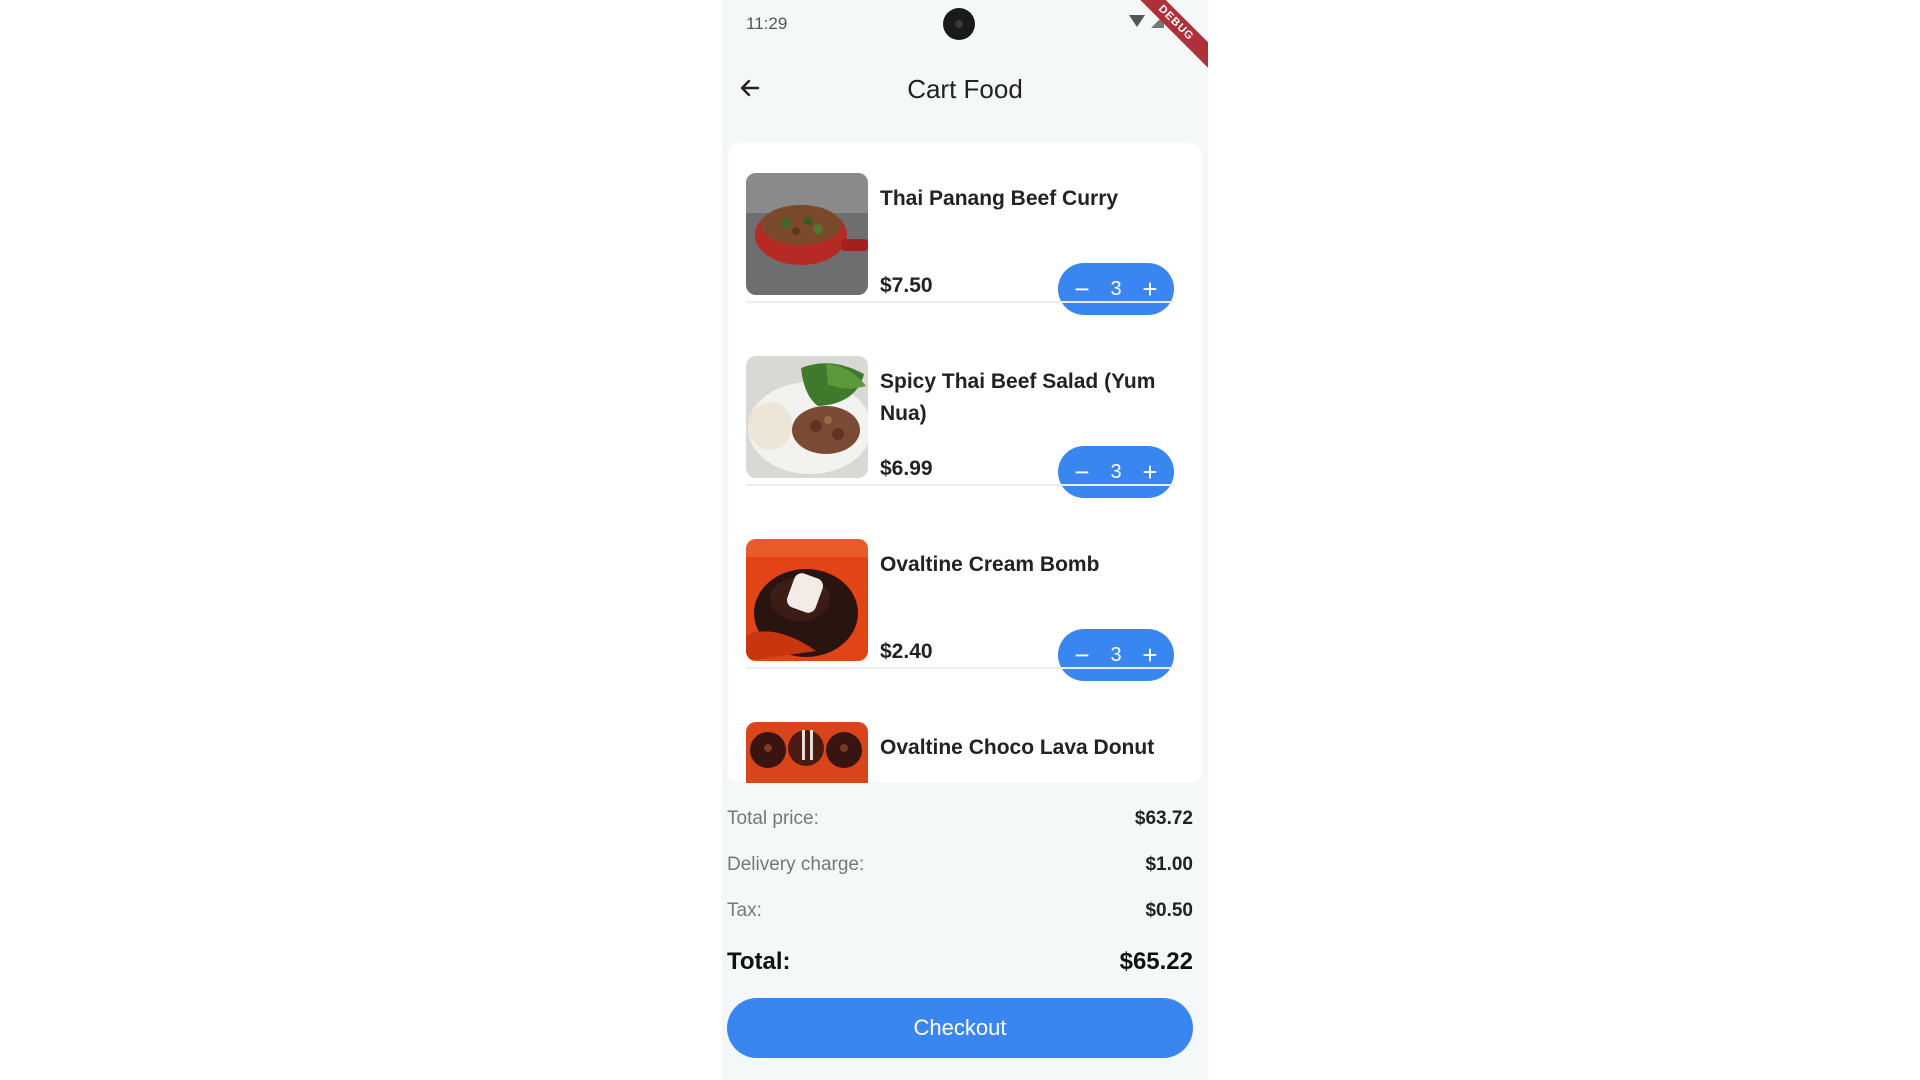 This screenshot has width=1920, height=1080. I want to click on app-bar: Cart Food, so click(965, 88).